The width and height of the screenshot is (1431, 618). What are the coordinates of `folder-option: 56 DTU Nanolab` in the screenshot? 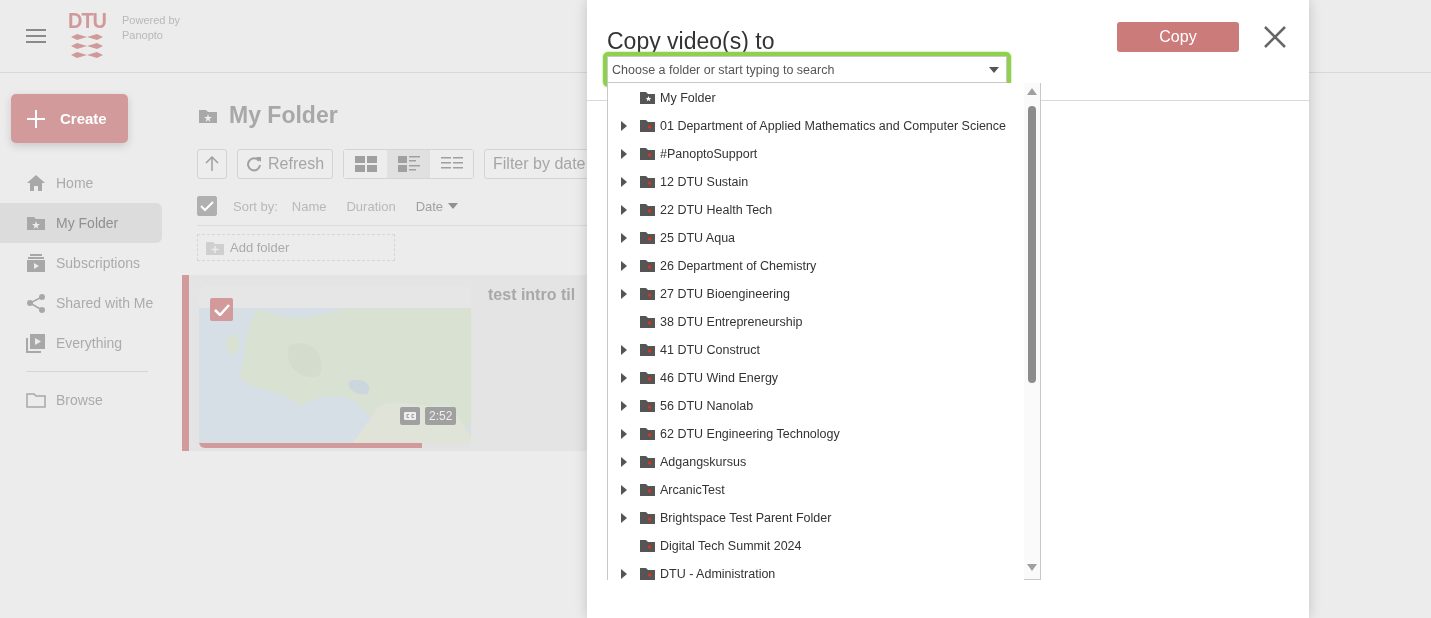 It's located at (816, 406).